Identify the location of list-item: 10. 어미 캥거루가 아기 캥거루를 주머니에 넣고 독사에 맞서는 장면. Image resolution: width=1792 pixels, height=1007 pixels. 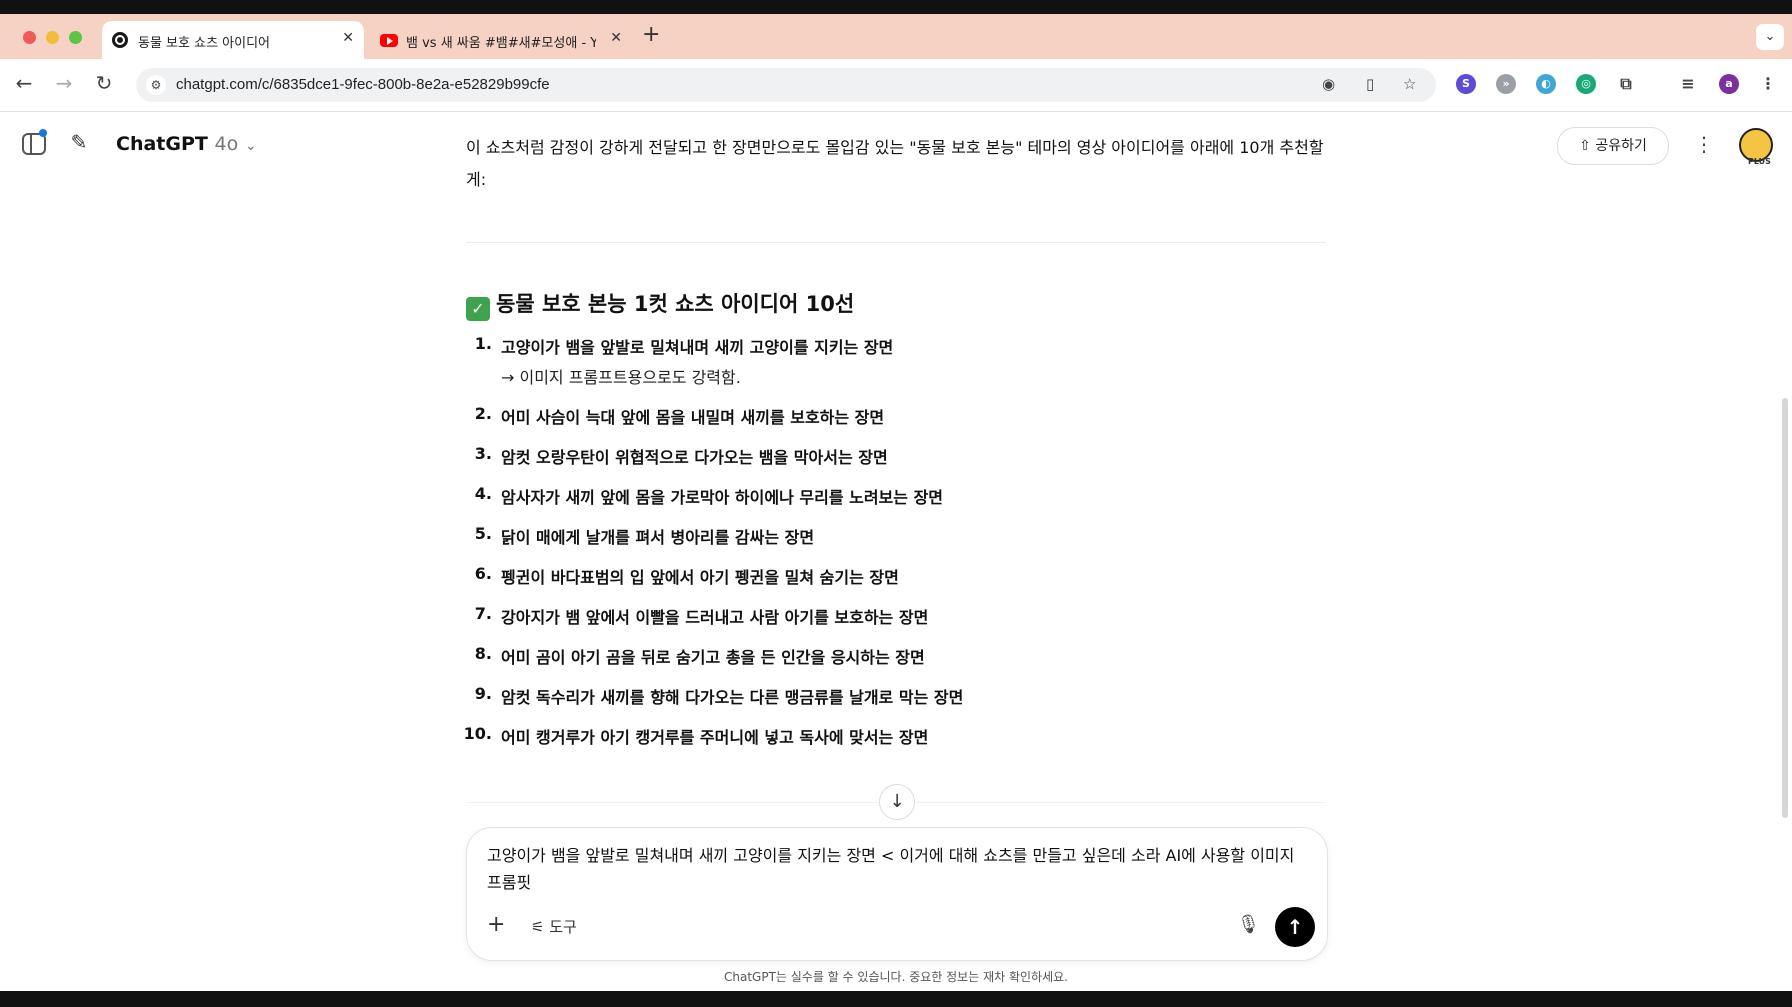
(896, 744).